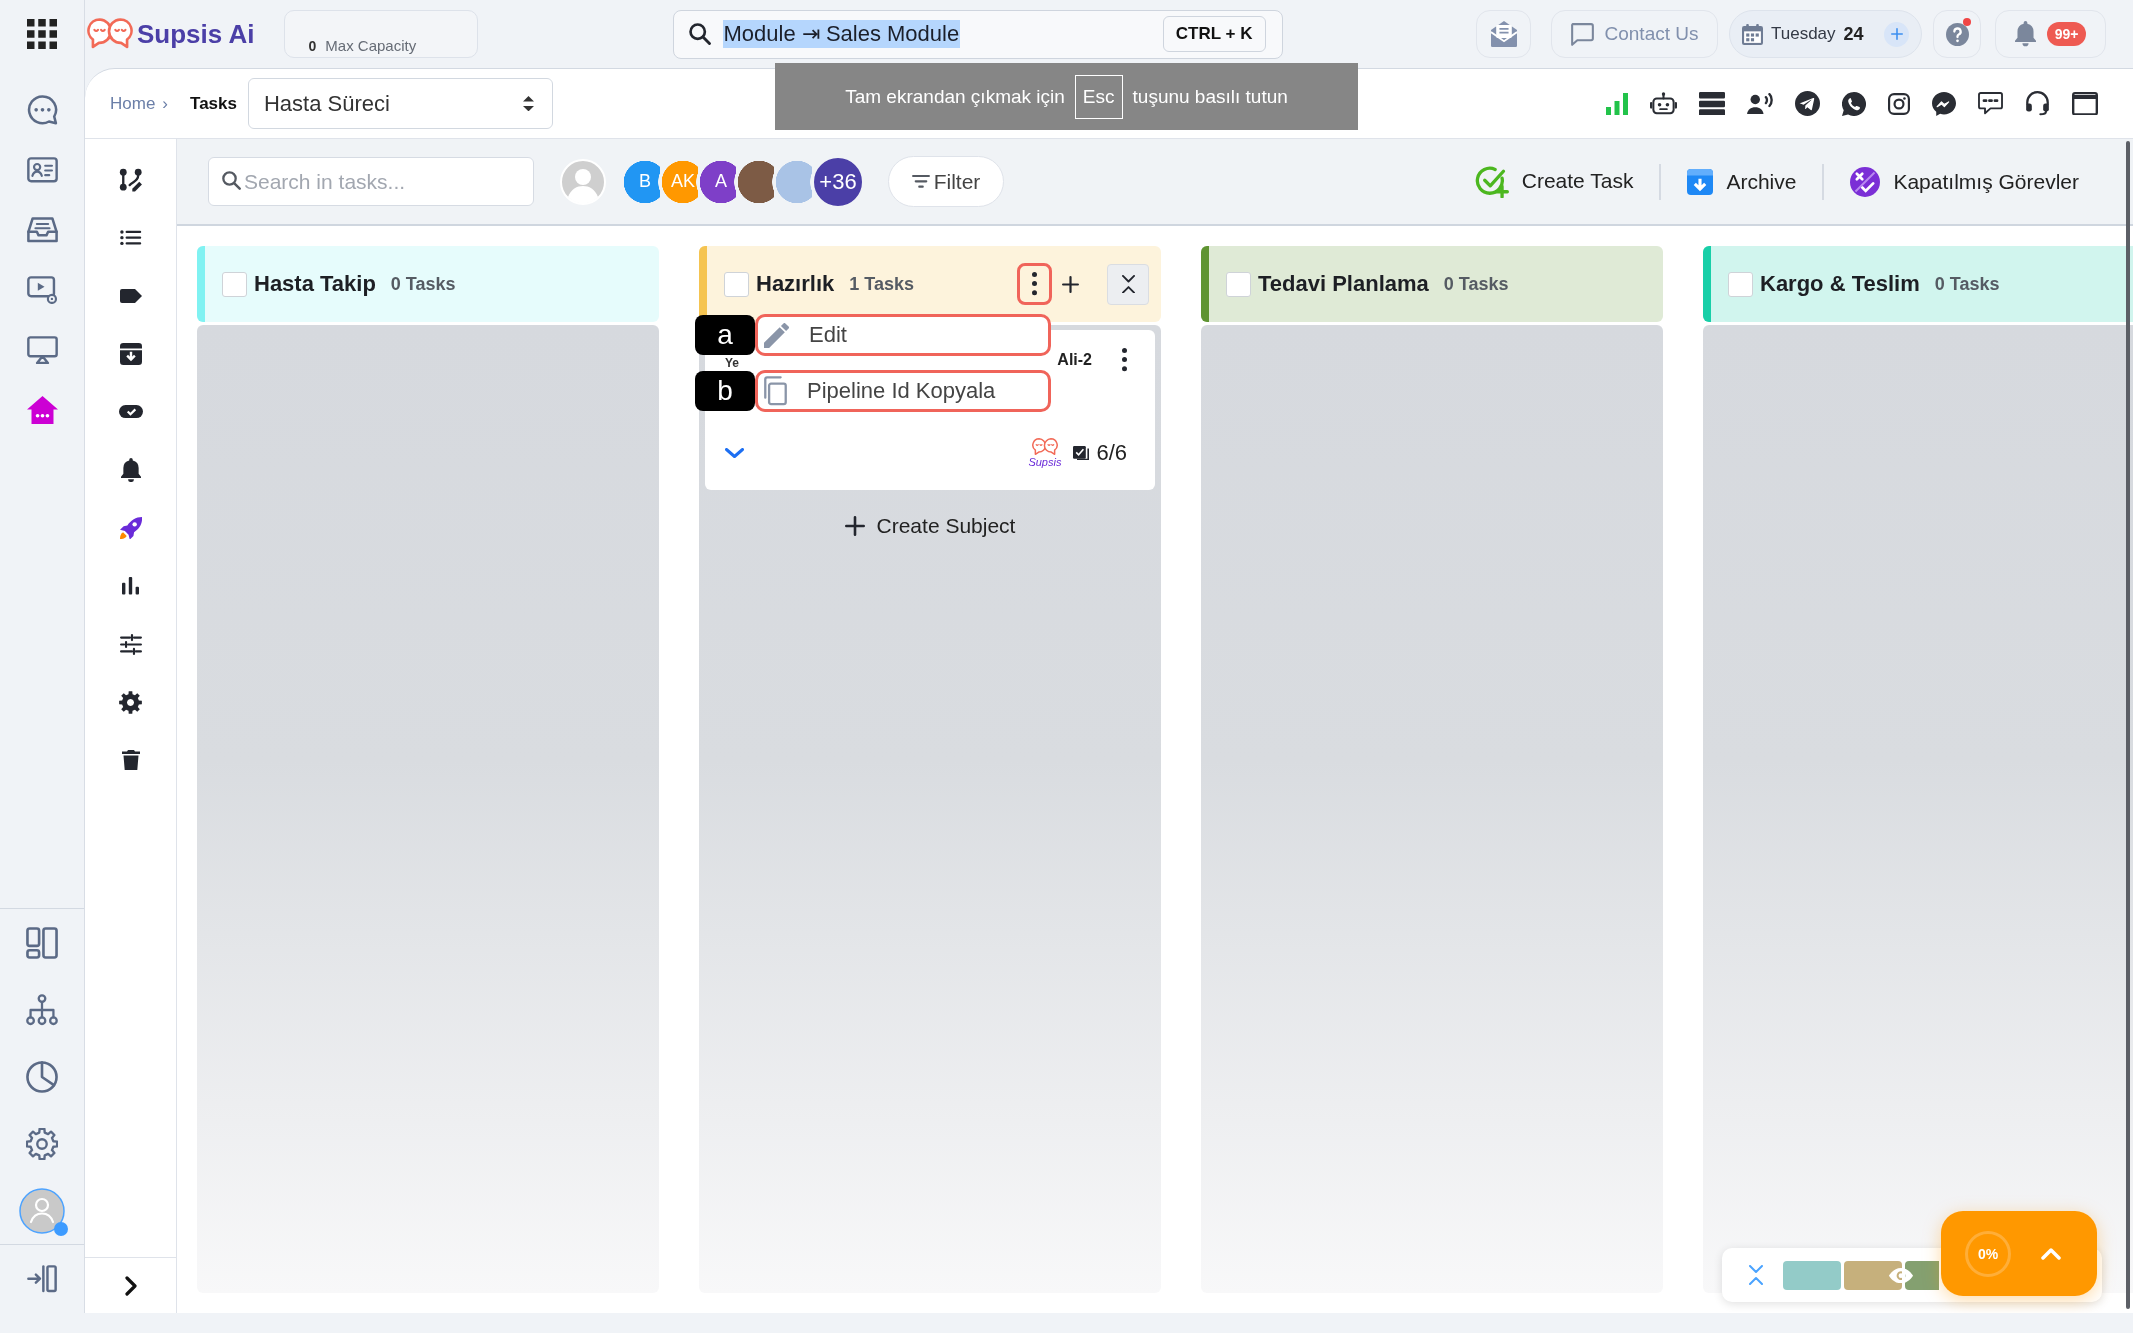  I want to click on video-settings-icon, so click(42, 290).